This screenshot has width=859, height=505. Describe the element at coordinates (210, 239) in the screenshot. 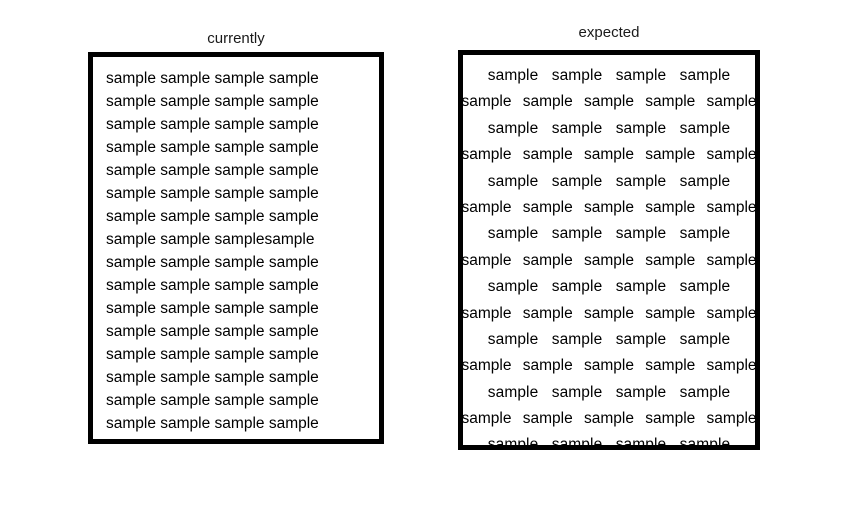

I see `sample-line: sample sample samplesample` at that location.